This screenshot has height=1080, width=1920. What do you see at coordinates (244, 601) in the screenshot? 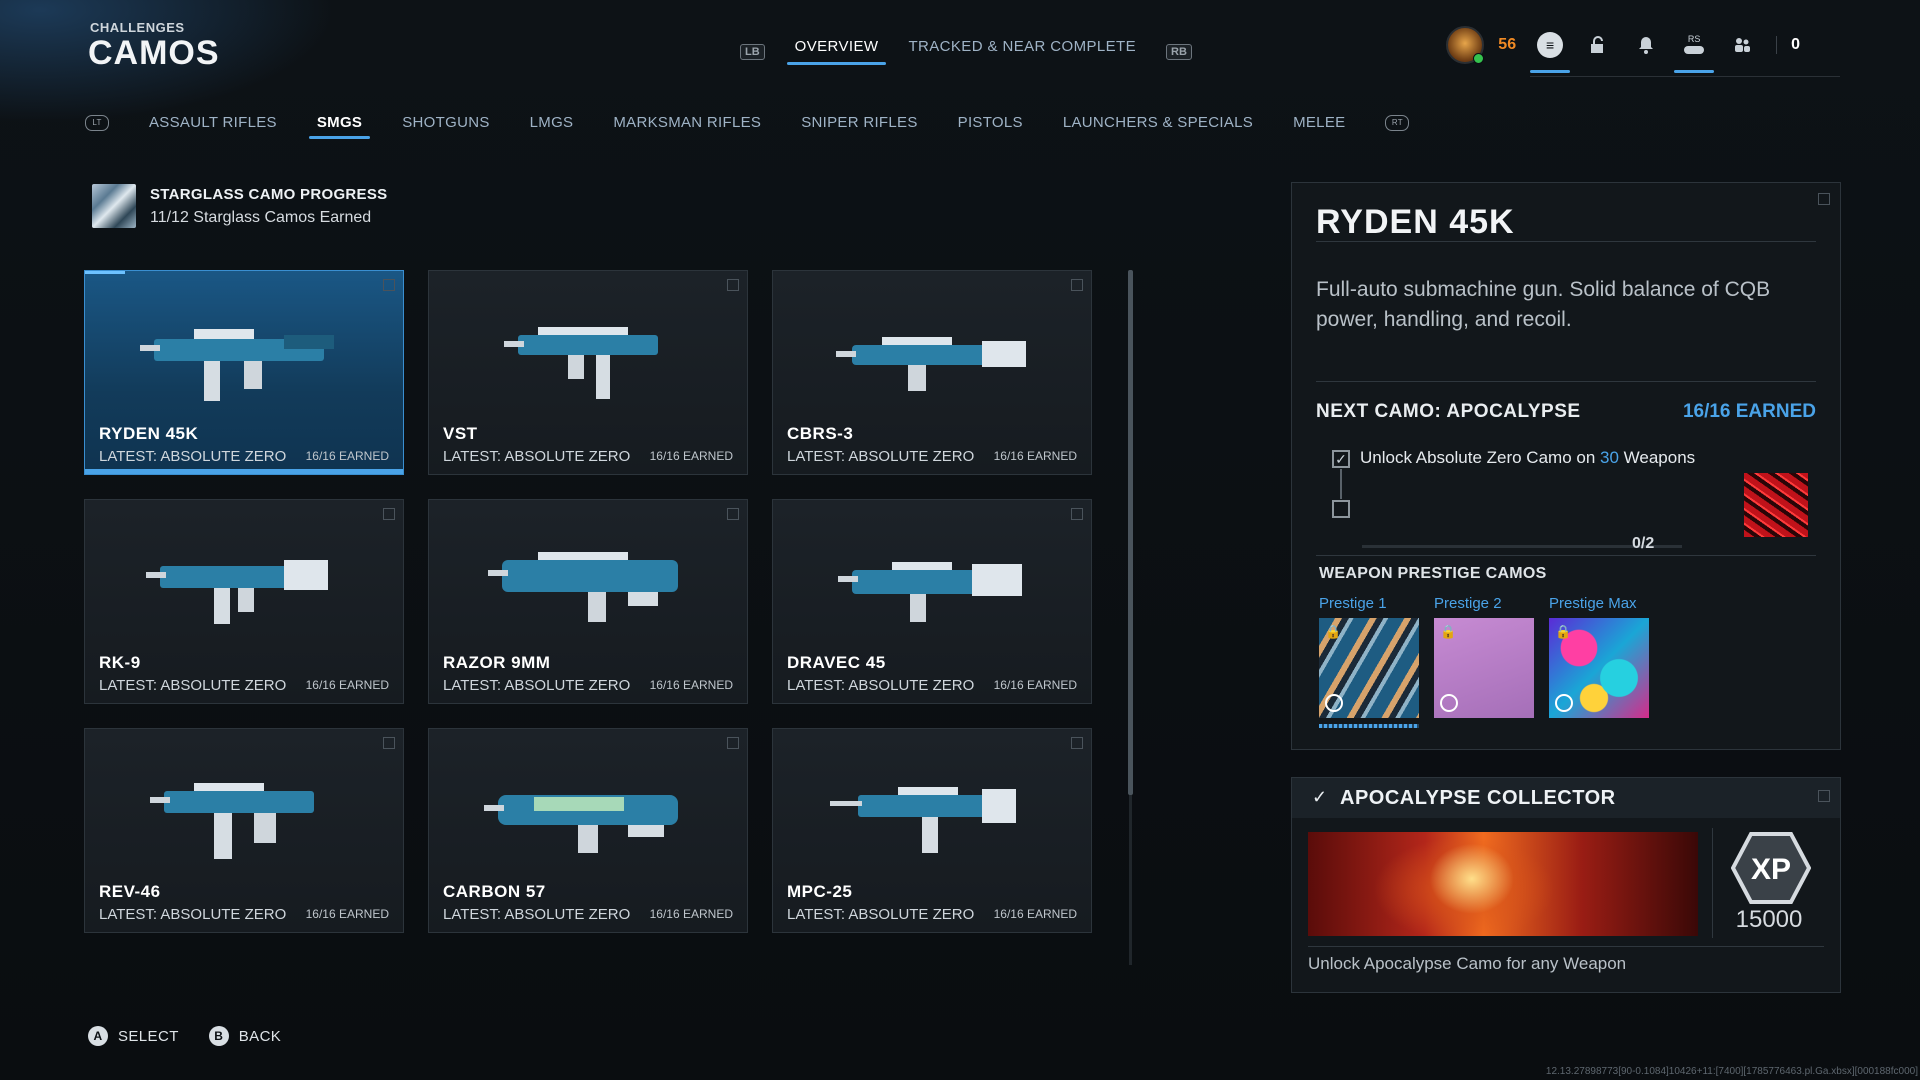
I see `weapon-card-rk-9: RK-9 LATEST: ABSOLUTE ZERO 16/16 EARNED` at bounding box center [244, 601].